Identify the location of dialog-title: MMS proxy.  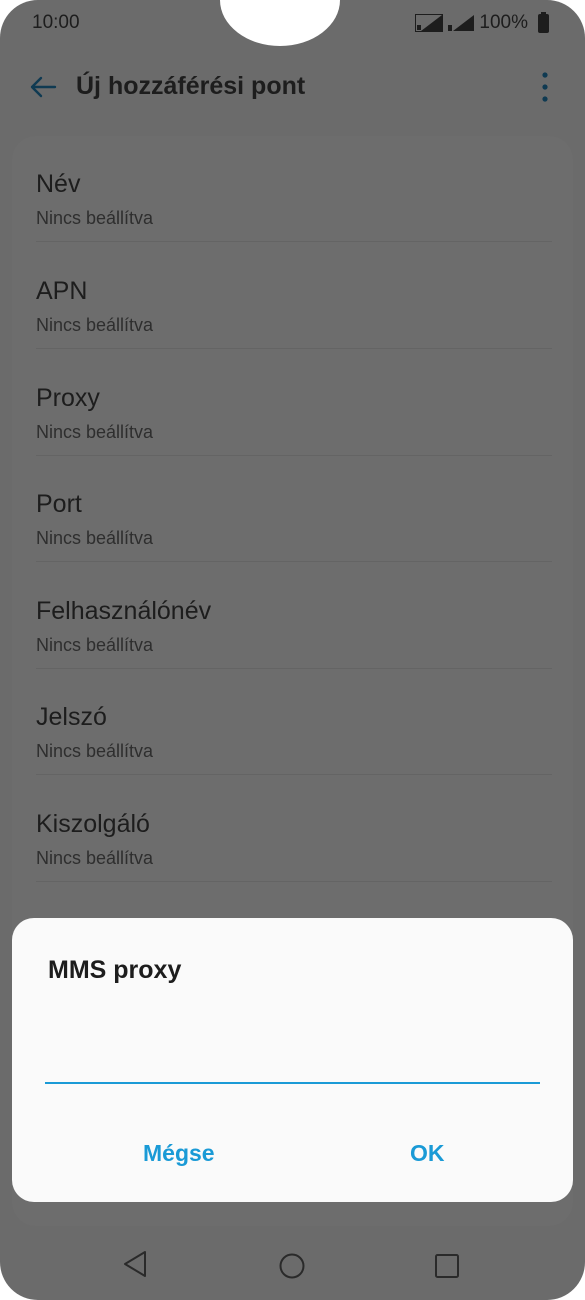
(115, 970).